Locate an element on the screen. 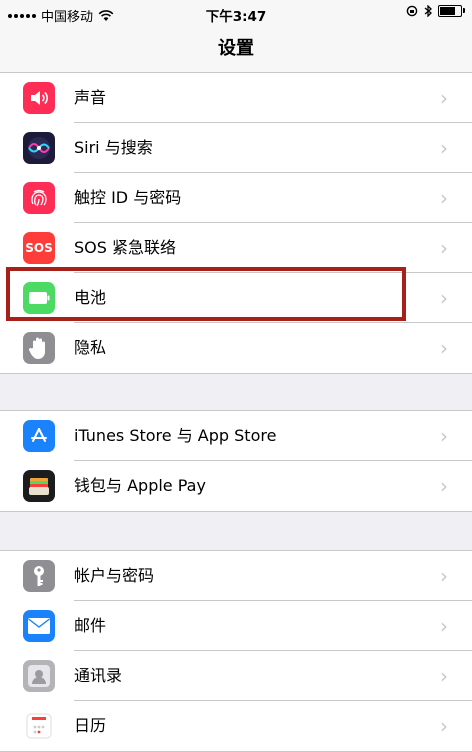 The image size is (472, 752). battery-indicator-icon is located at coordinates (451, 11).